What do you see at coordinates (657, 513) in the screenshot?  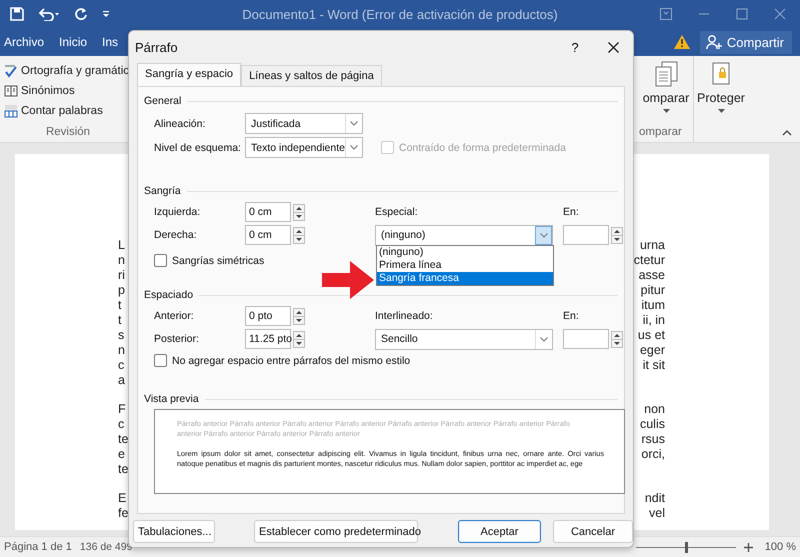 I see `document-text: vel` at bounding box center [657, 513].